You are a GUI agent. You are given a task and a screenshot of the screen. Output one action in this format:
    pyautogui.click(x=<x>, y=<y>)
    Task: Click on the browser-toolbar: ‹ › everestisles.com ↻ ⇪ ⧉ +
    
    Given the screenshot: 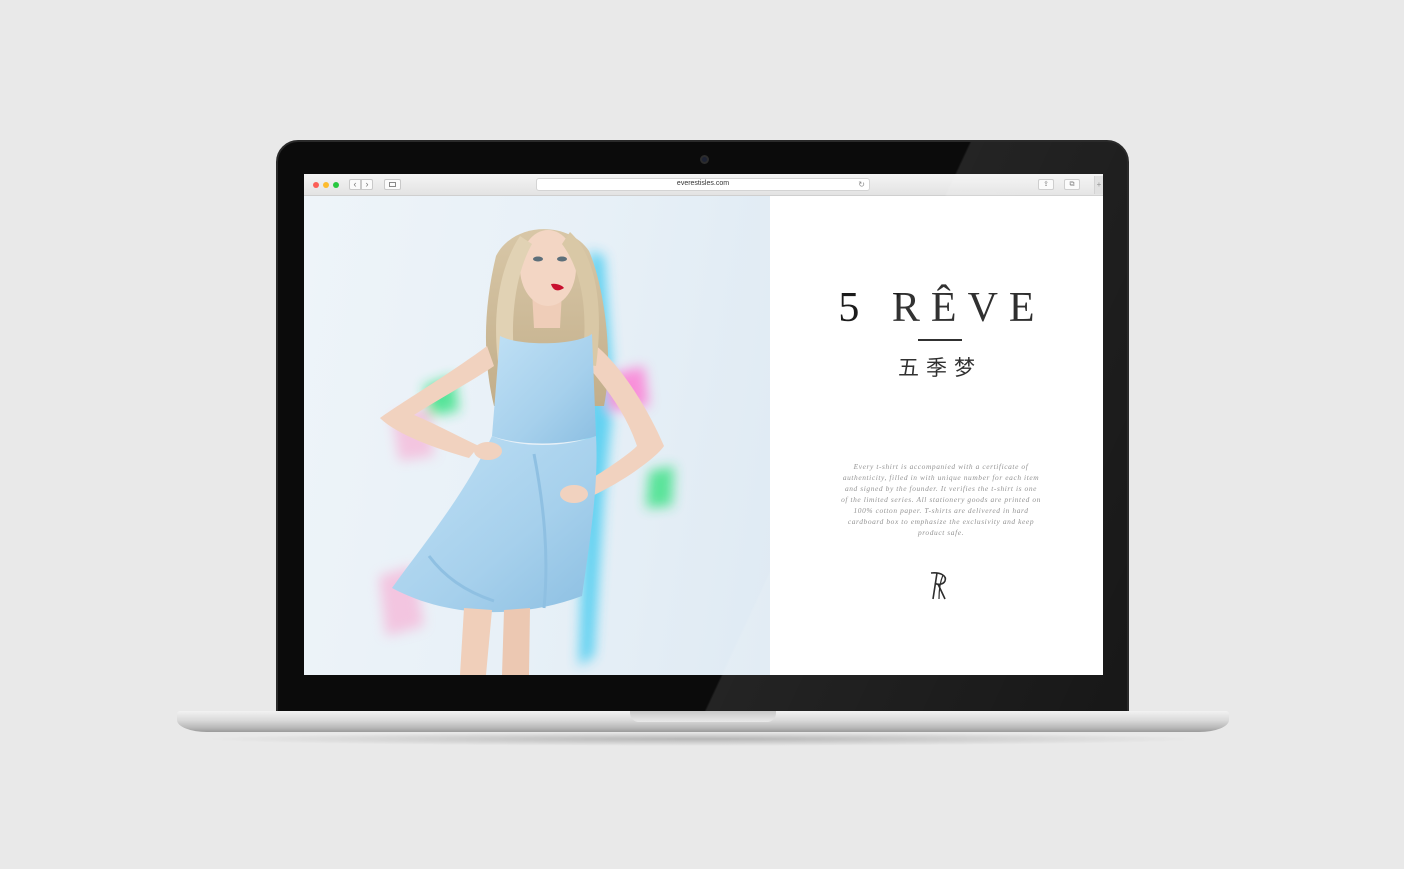 What is the action you would take?
    pyautogui.click(x=703, y=185)
    